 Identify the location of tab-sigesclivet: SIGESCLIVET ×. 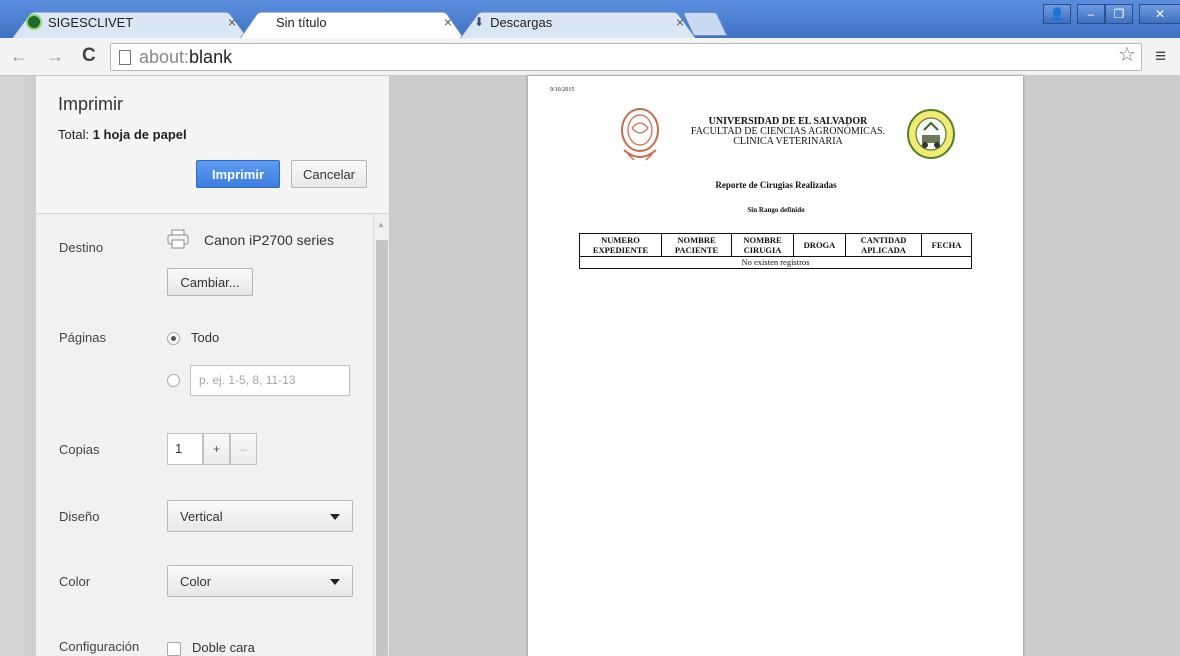
(130, 22).